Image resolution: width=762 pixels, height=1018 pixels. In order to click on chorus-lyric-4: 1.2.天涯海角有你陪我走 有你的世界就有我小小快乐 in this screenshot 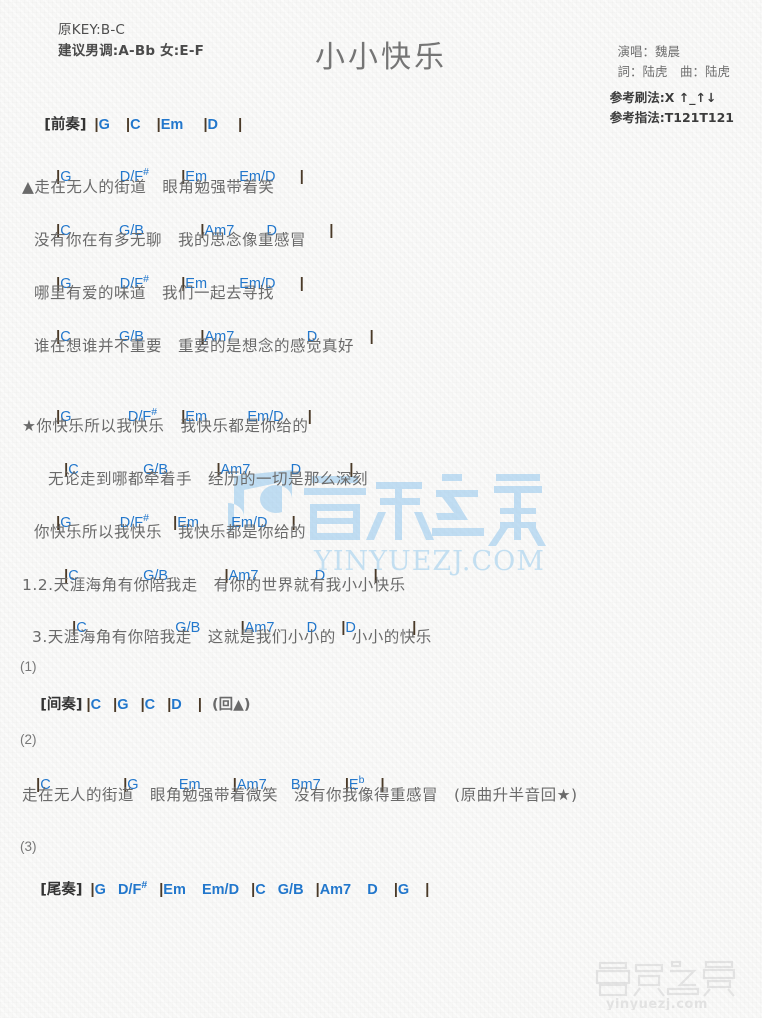, I will do `click(214, 585)`.